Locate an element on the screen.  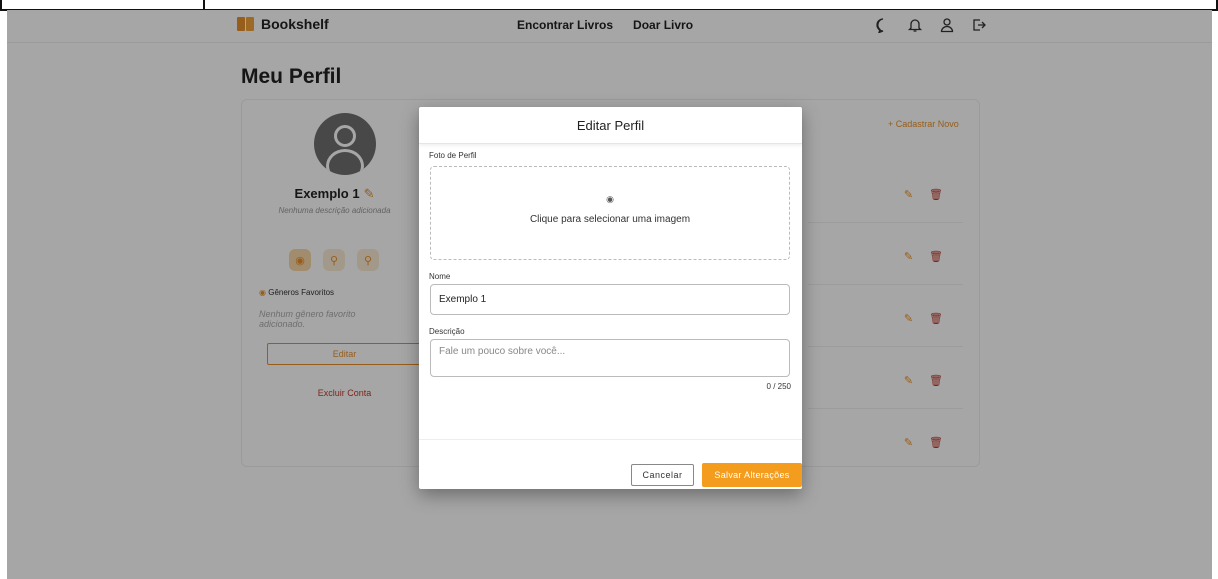
frame-left-edge is located at coordinates (1, 4).